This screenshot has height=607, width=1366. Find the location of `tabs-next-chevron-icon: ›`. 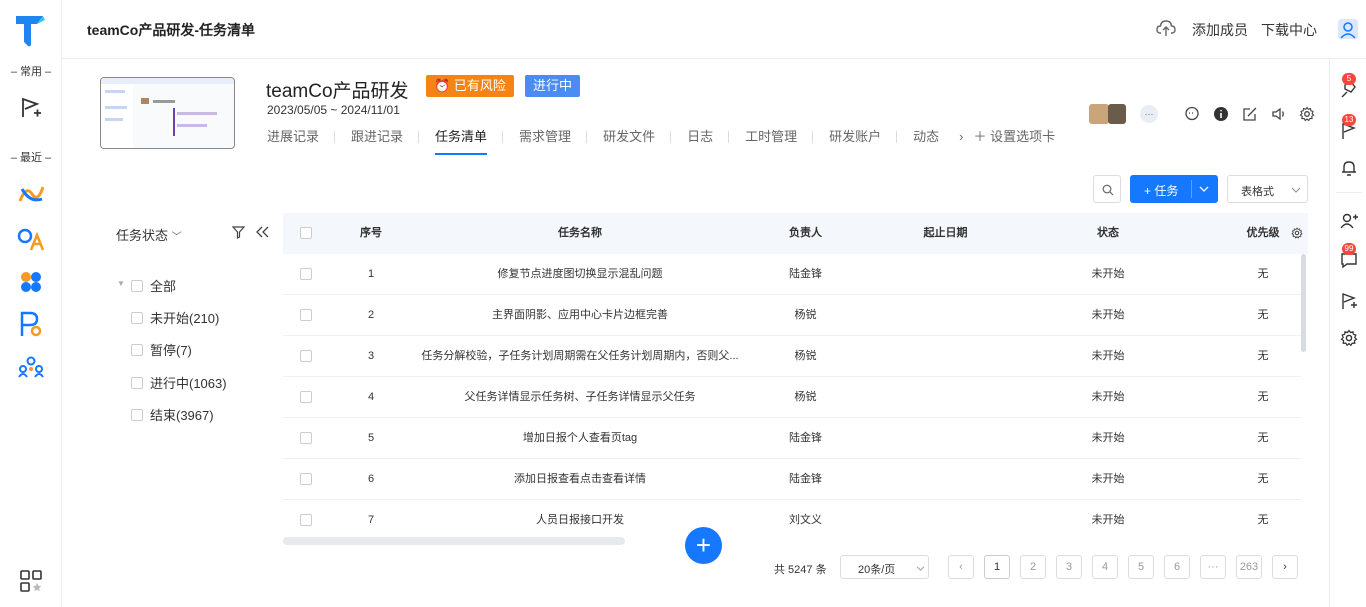

tabs-next-chevron-icon: › is located at coordinates (964, 142).